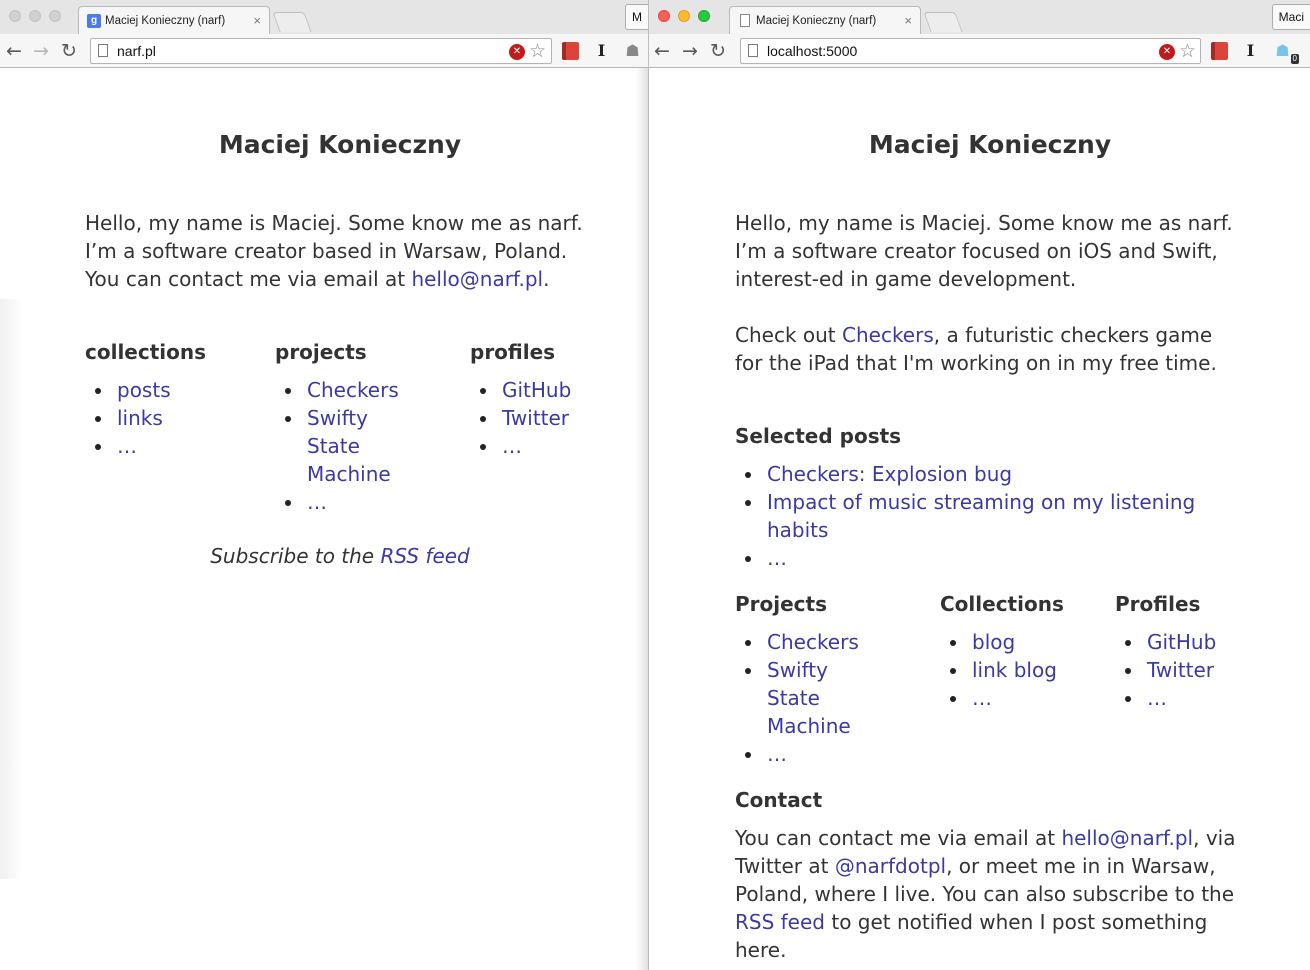 Image resolution: width=1310 pixels, height=970 pixels. Describe the element at coordinates (424, 556) in the screenshot. I see `rss-feed-link: RSS feed` at that location.